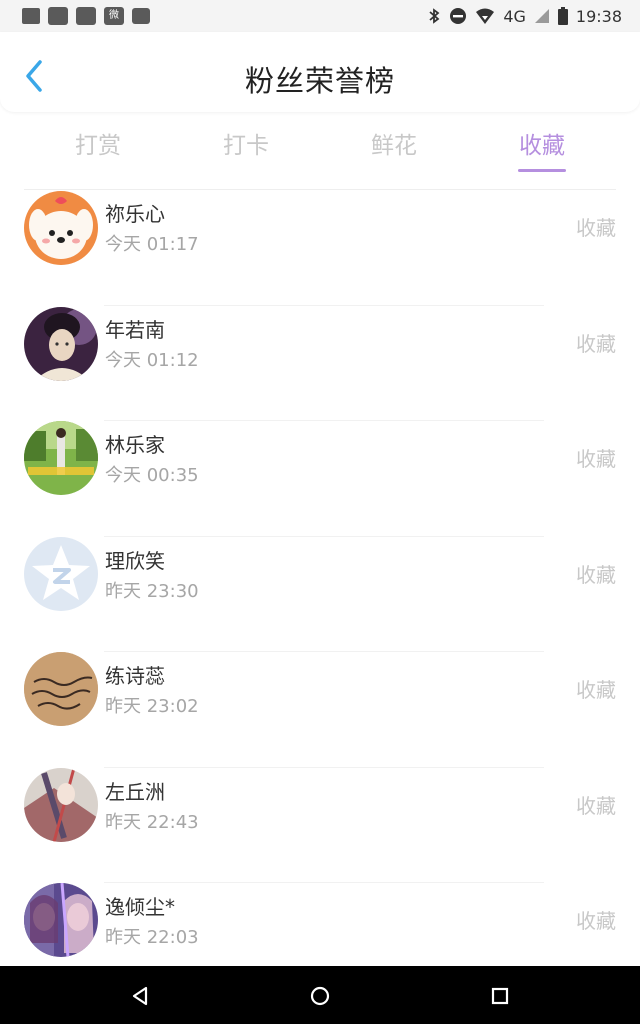 This screenshot has height=1024, width=640. What do you see at coordinates (98, 153) in the screenshot?
I see `tab-tip: 打赏` at bounding box center [98, 153].